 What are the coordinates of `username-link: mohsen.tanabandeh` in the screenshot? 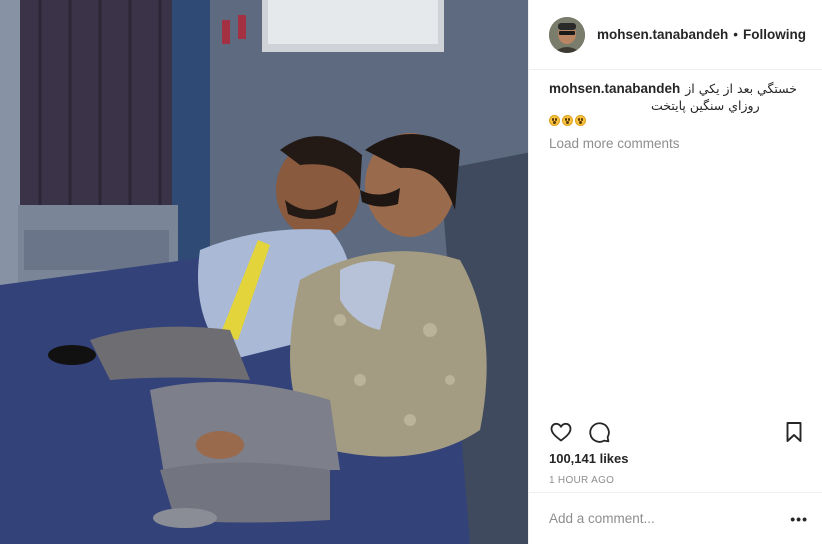 It's located at (662, 34).